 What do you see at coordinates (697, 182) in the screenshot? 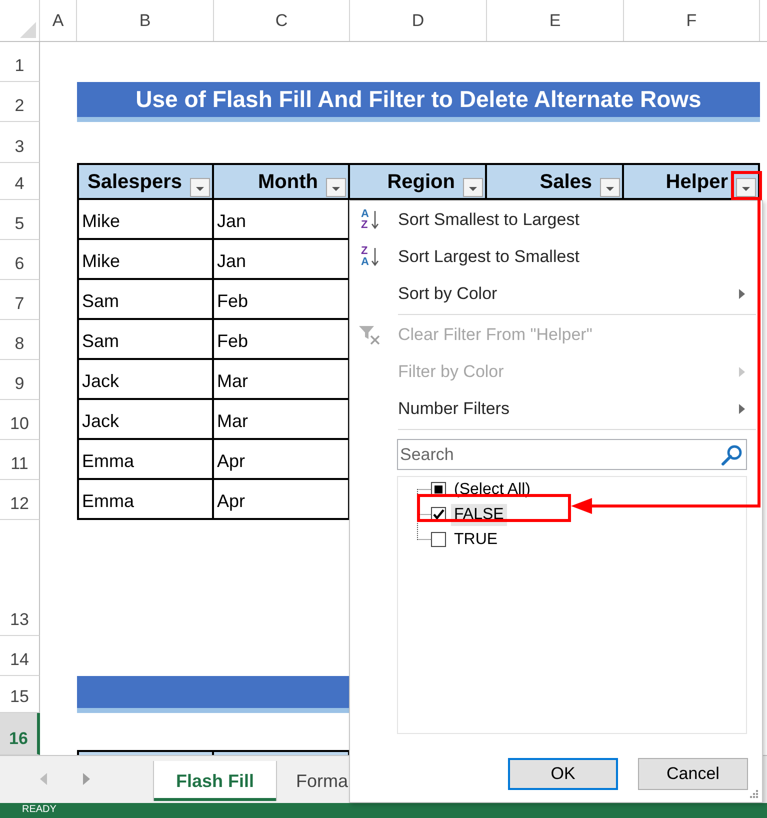
I see `column-title: Helper` at bounding box center [697, 182].